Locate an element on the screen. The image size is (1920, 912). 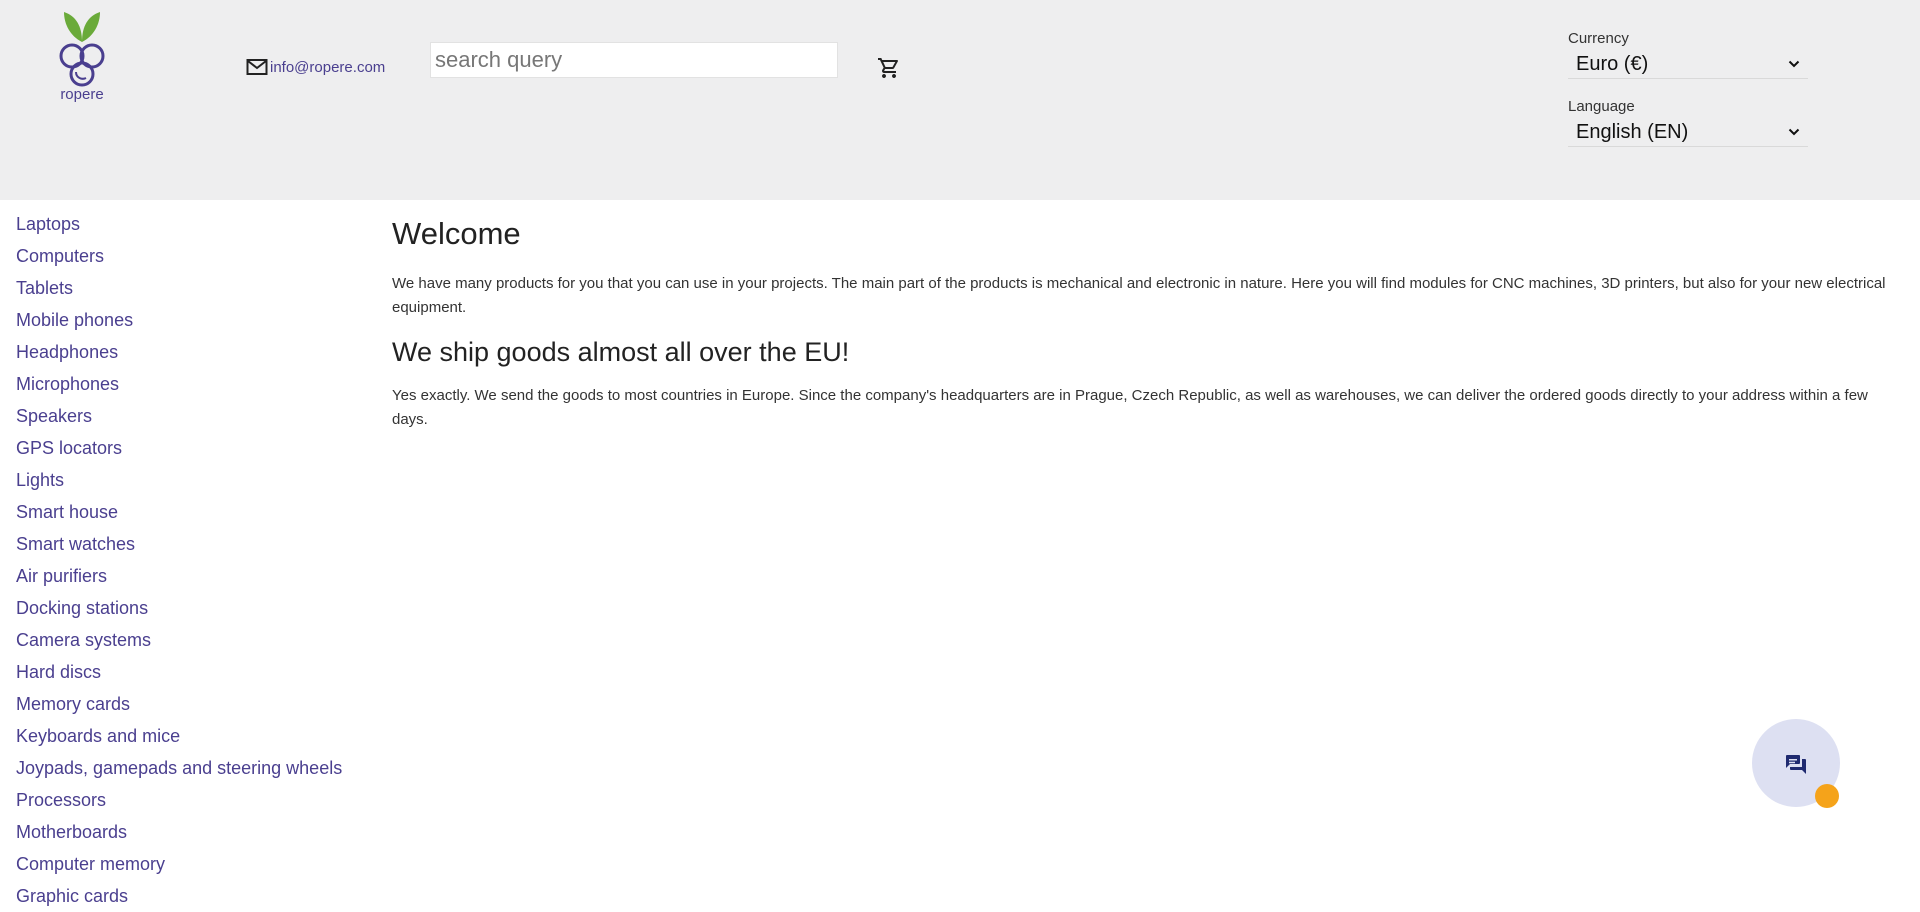
sidebar-item-keyboards-and-mice: Keyboards and mice is located at coordinates (186, 736).